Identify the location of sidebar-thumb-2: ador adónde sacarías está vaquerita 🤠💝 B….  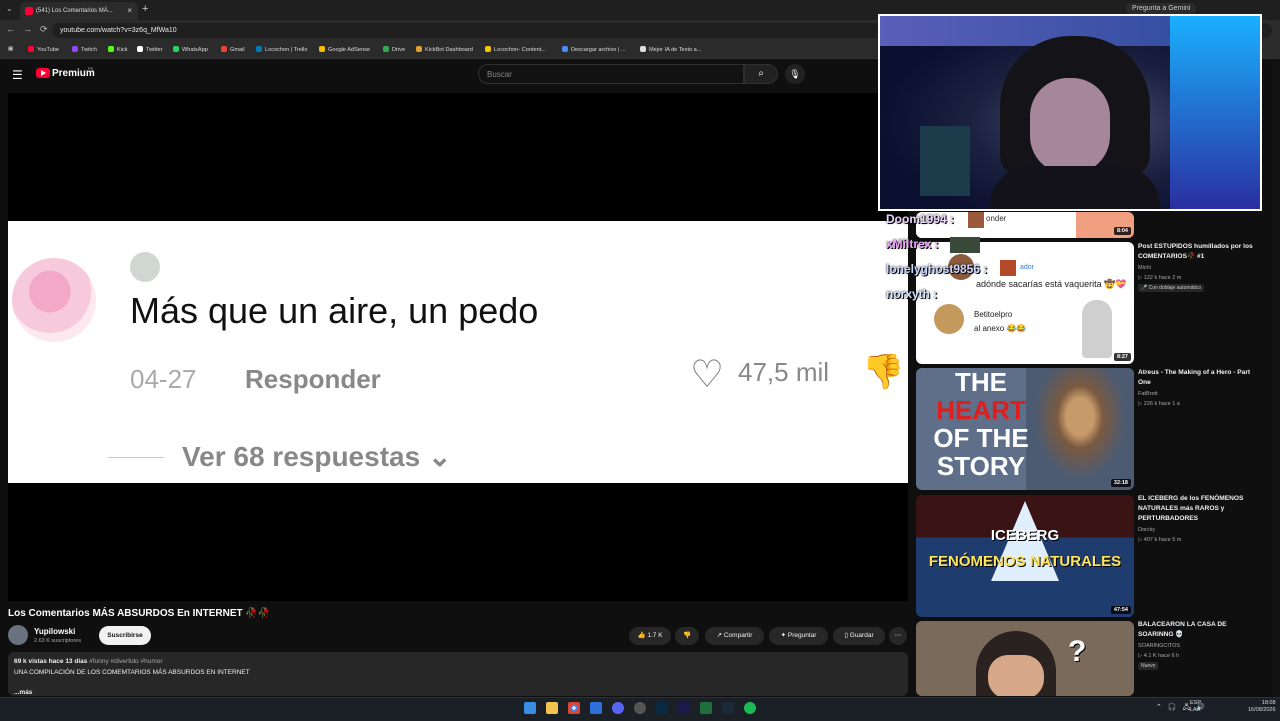
(1025, 303).